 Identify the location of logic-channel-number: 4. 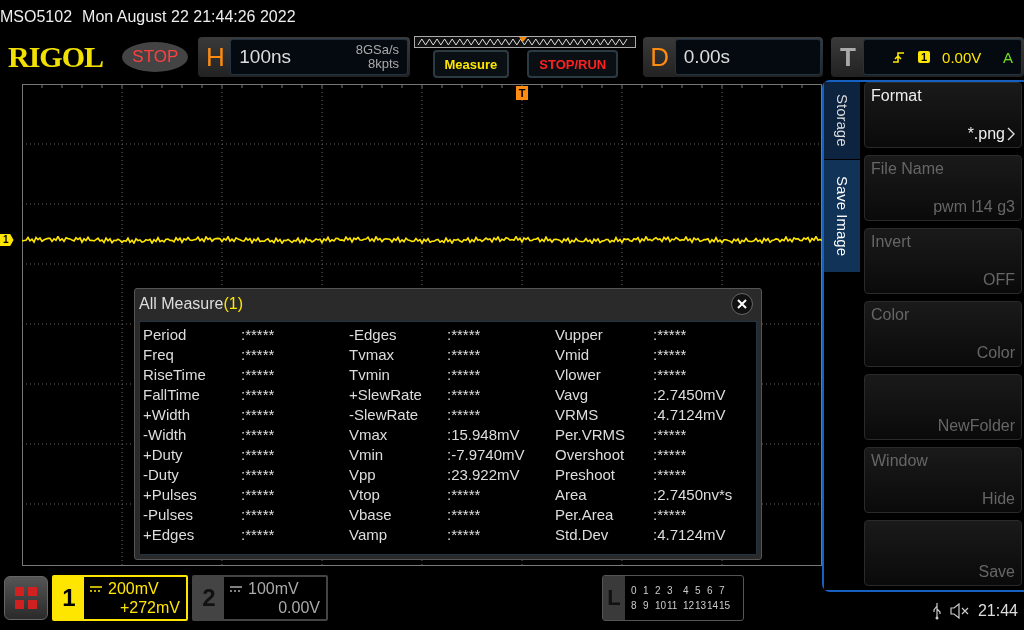
(686, 590).